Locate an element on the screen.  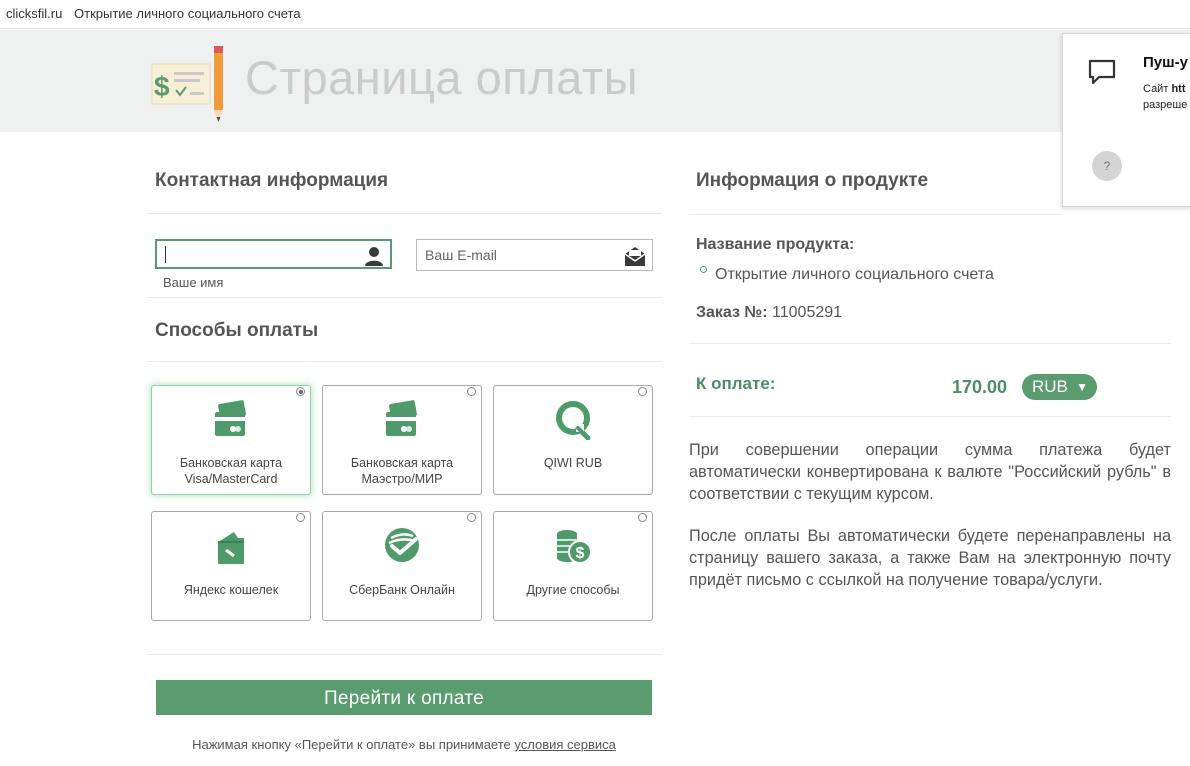
payment-method-qiwi: QIWI RUB is located at coordinates (573, 440).